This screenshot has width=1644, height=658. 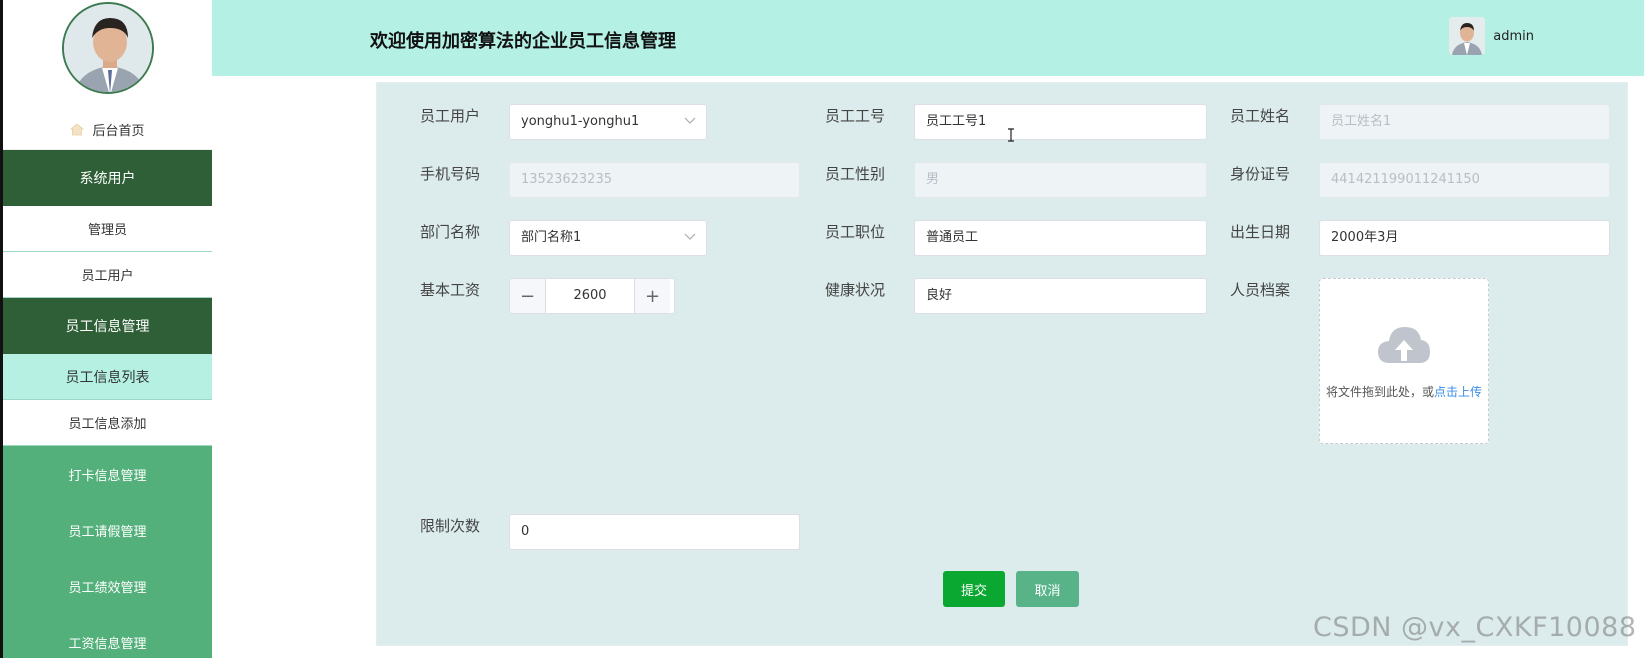 I want to click on employee-user-select: yonghu1-yonghu1, so click(x=608, y=122).